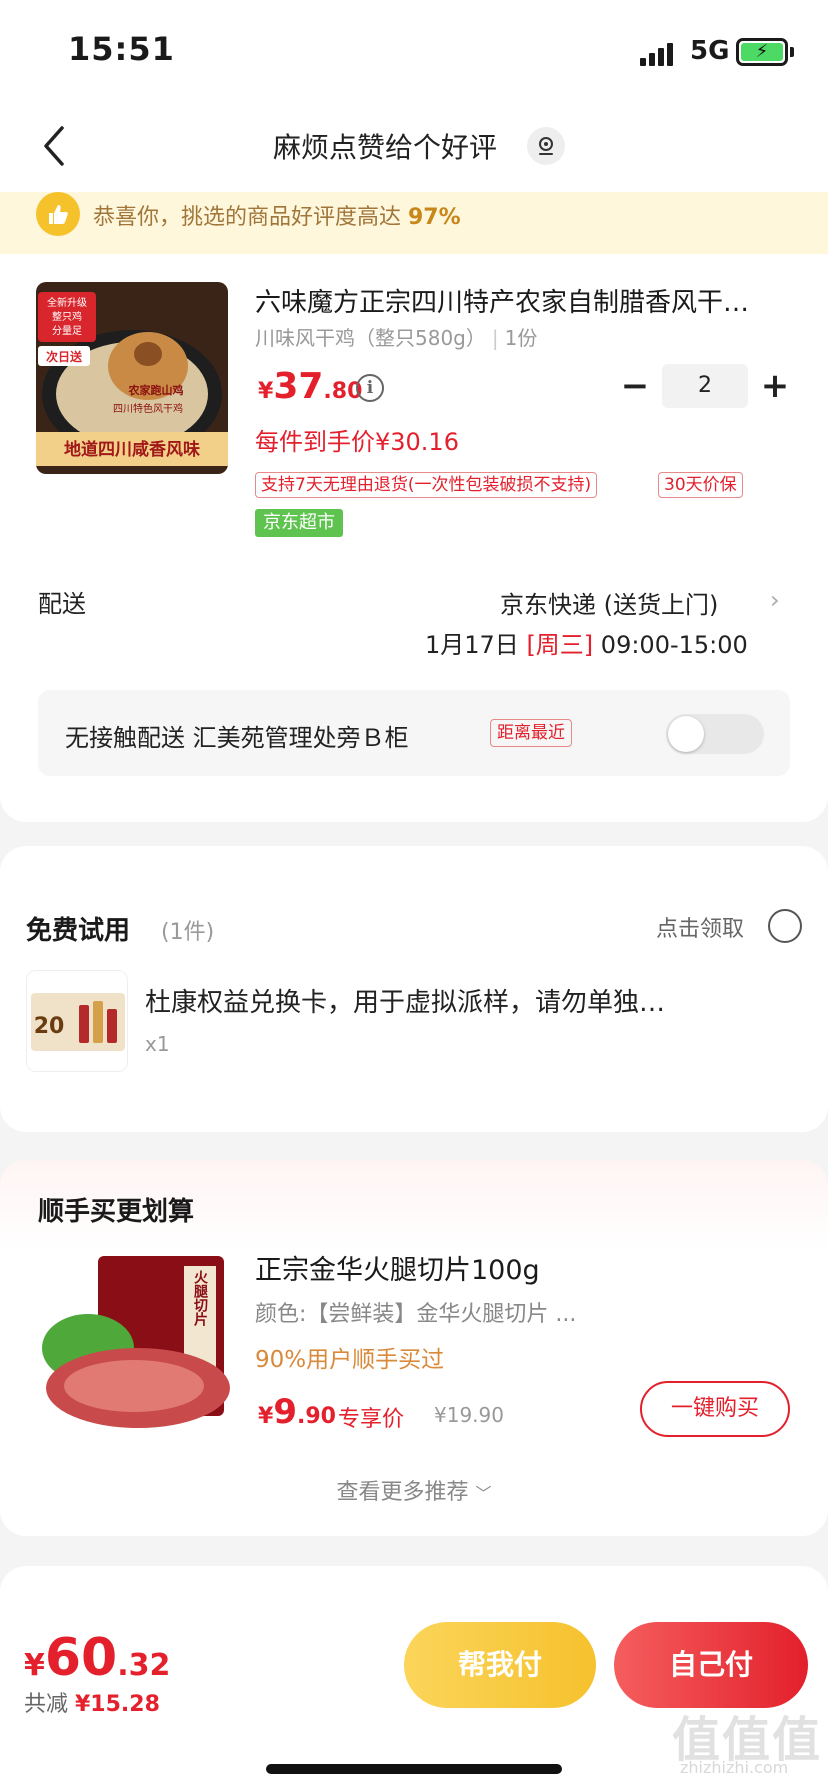 The width and height of the screenshot is (828, 1792). Describe the element at coordinates (476, 645) in the screenshot. I see `ship-date: 1月17日` at that location.